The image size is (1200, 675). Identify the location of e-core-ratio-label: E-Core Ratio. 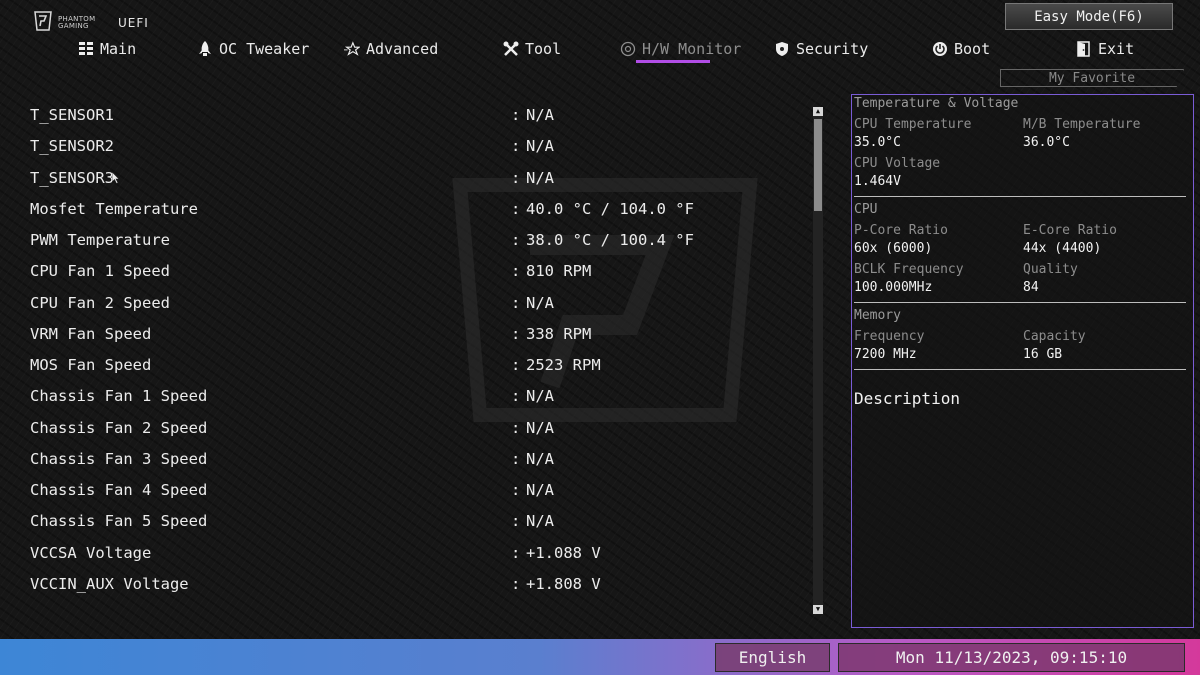
(1070, 230).